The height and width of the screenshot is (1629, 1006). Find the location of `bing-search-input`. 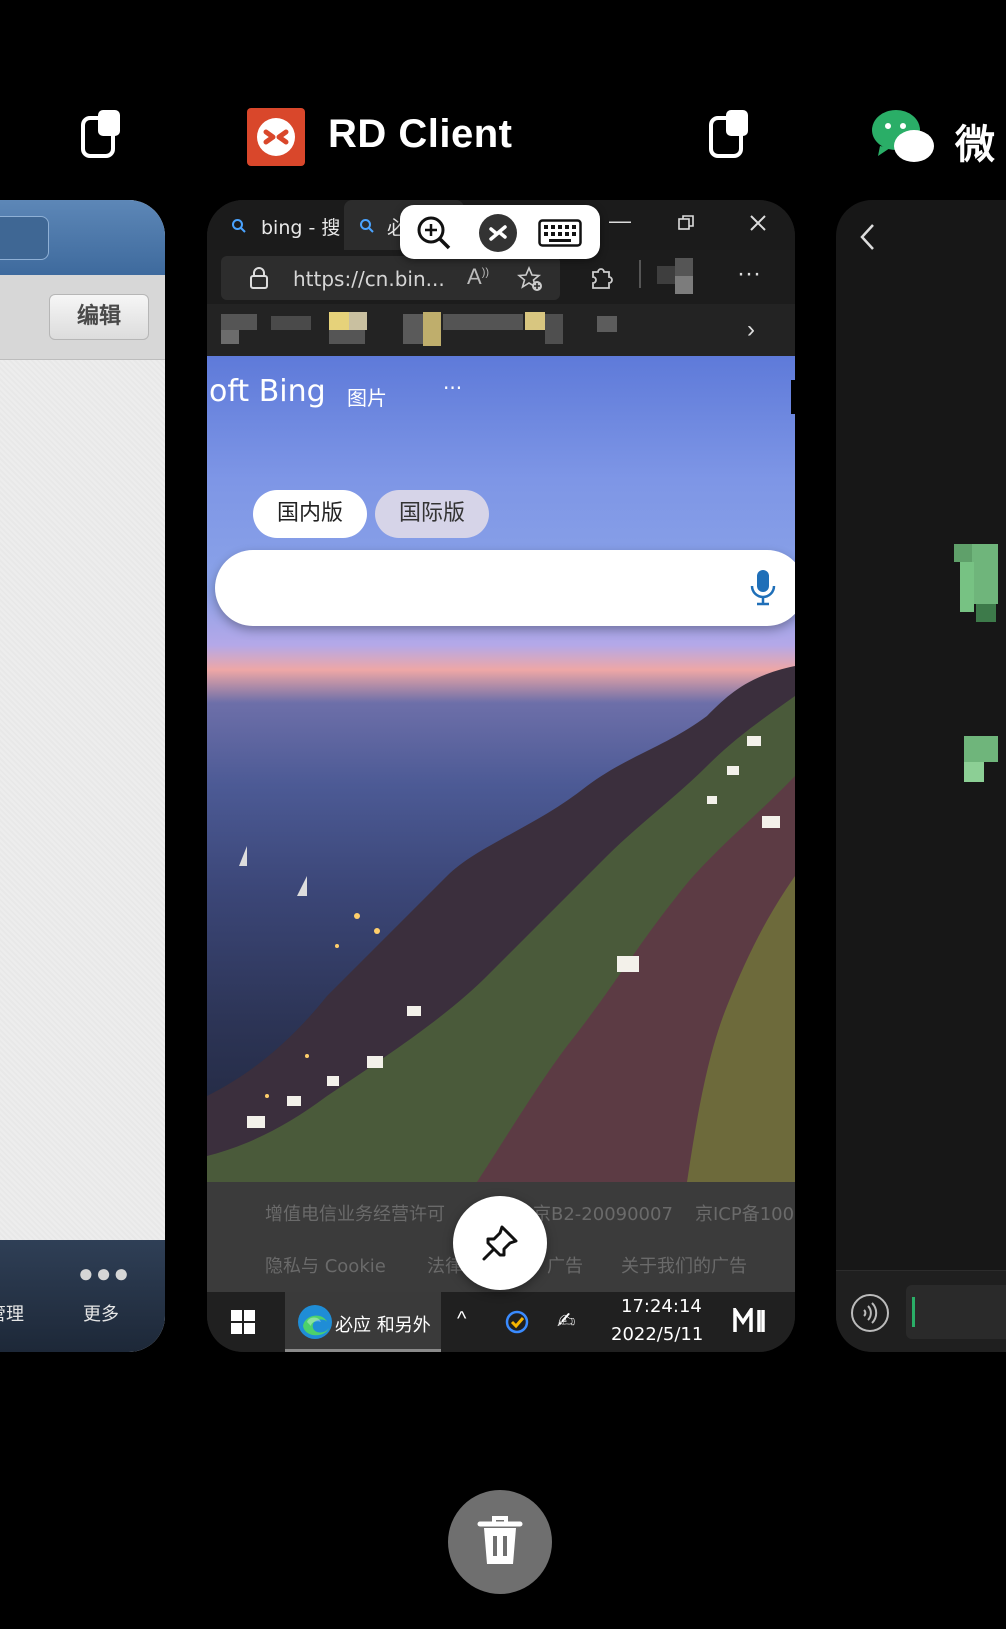

bing-search-input is located at coordinates (505, 588).